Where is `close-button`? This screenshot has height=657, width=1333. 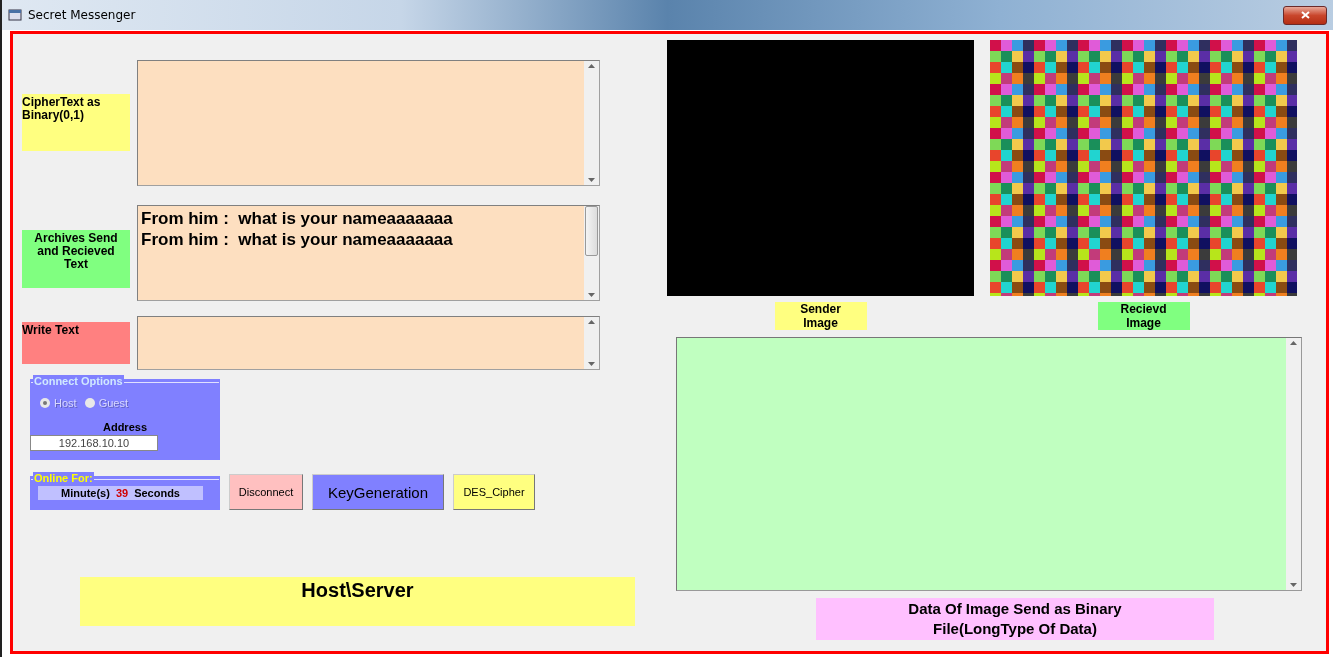
close-button is located at coordinates (1305, 15).